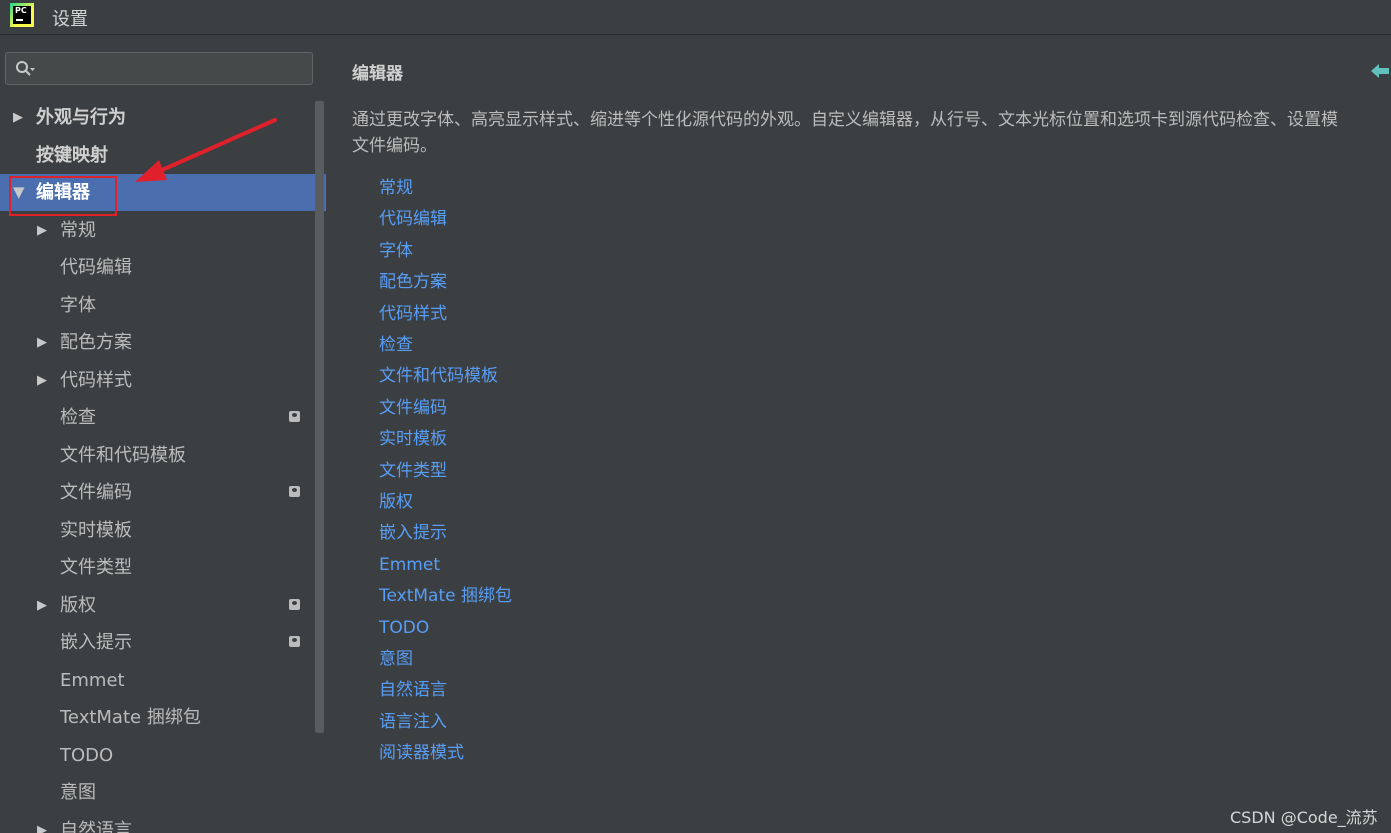  Describe the element at coordinates (163, 417) in the screenshot. I see `tree-item: 检查` at that location.